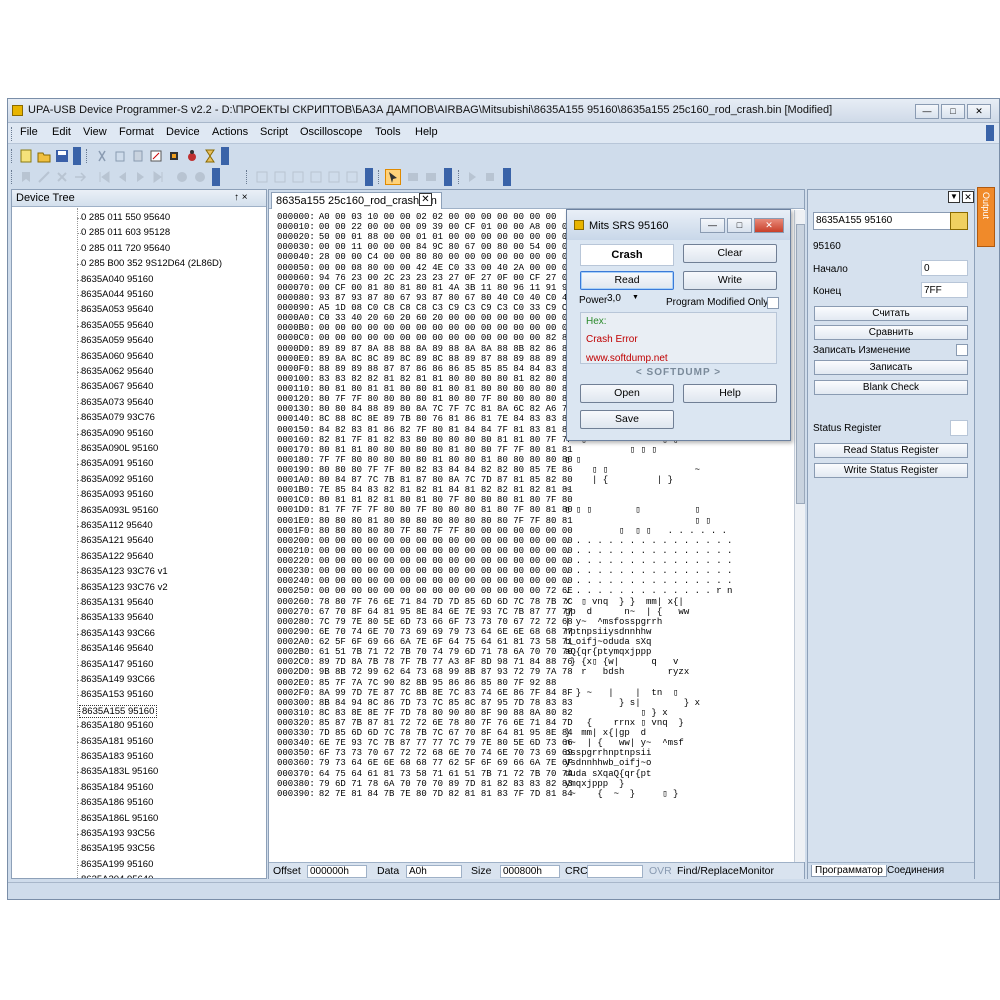 Image resolution: width=1000 pixels, height=1000 pixels. What do you see at coordinates (139, 864) in the screenshot?
I see `tree-item: 8635A199 95160` at bounding box center [139, 864].